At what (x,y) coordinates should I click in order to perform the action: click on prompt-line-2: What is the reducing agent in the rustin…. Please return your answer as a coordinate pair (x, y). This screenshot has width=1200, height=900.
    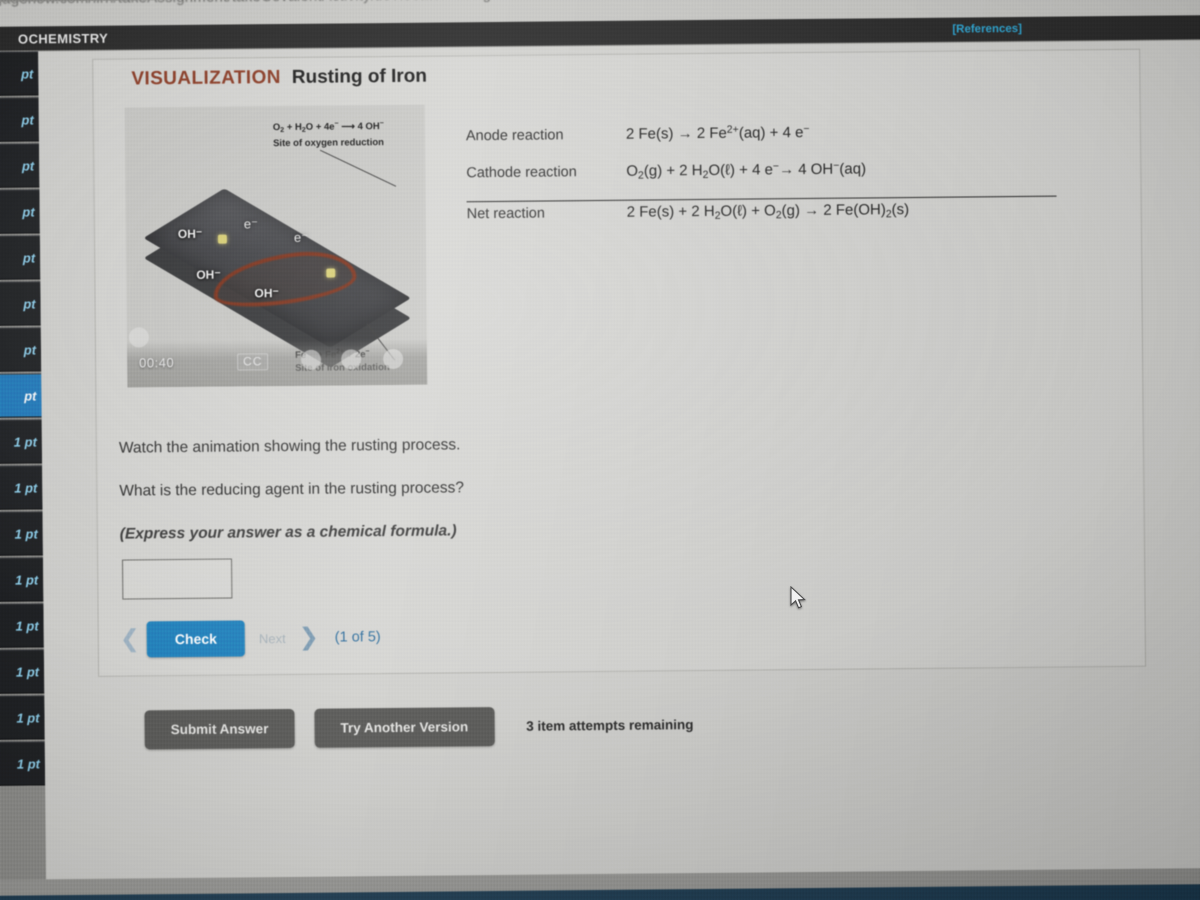
    Looking at the image, I should click on (292, 489).